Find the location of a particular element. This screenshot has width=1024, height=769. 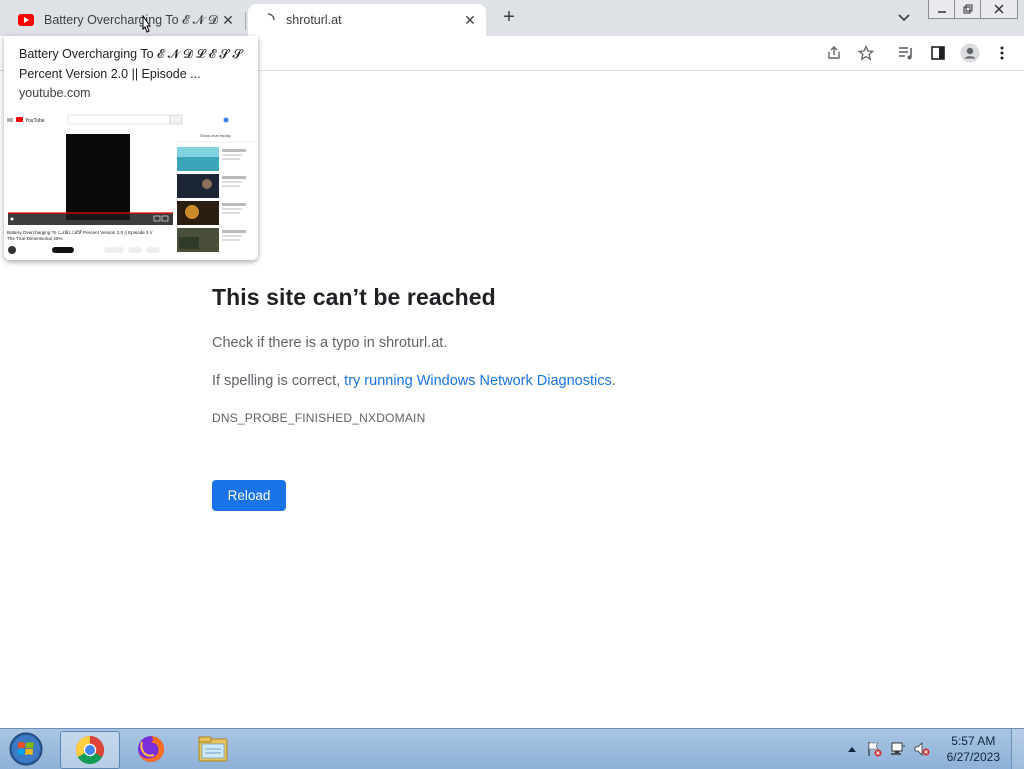

typo-host: shroturl.at is located at coordinates (411, 343).